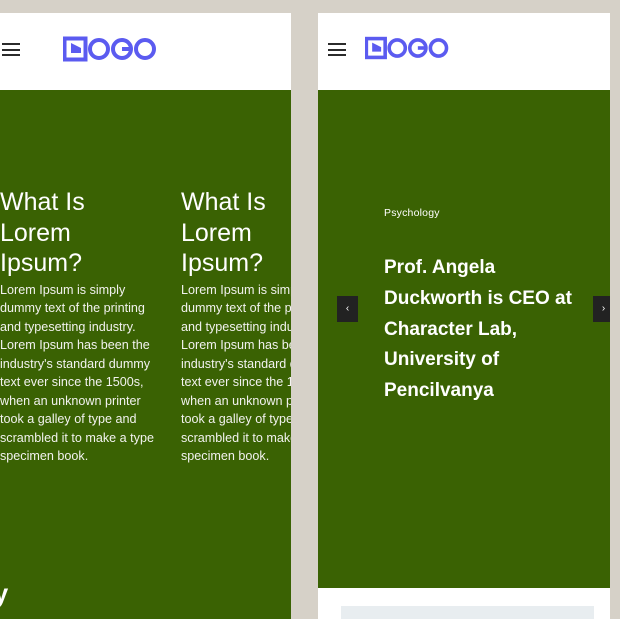  I want to click on left-panel-topbar, so click(145, 51).